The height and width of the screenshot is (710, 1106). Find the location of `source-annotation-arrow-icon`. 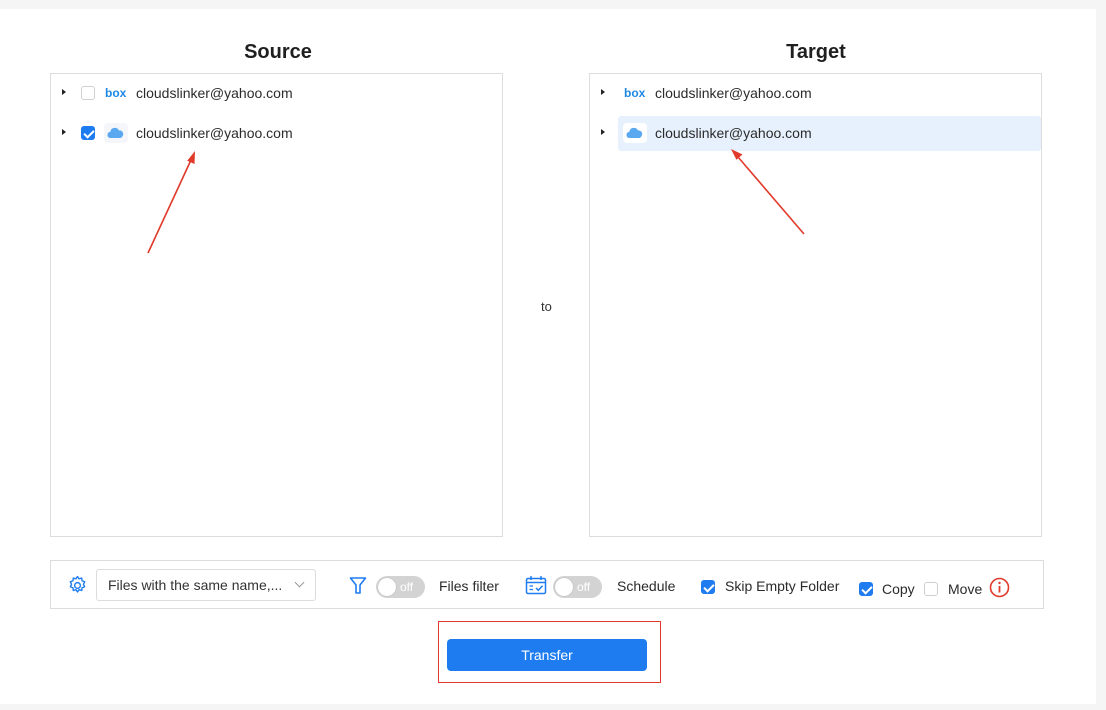

source-annotation-arrow-icon is located at coordinates (171, 202).